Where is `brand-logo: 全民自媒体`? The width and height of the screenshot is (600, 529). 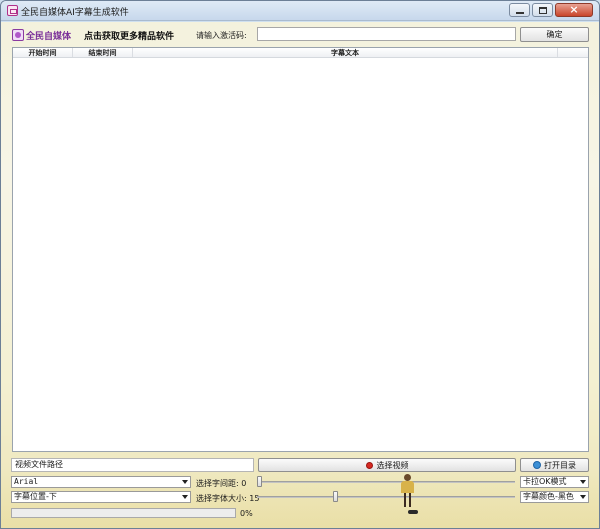
brand-logo: 全民自媒体 is located at coordinates (41, 35).